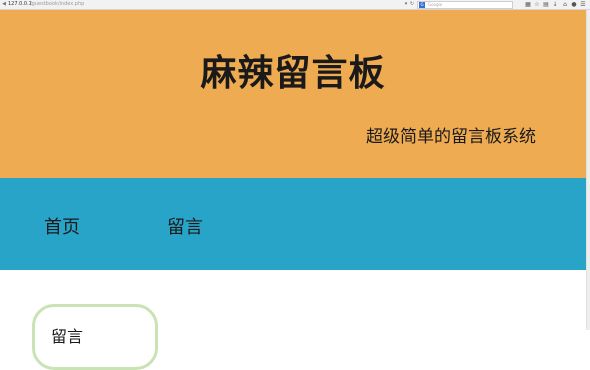 This screenshot has width=590, height=370. What do you see at coordinates (451, 137) in the screenshot?
I see `site-subtitle: 超级简单的留言板系统` at bounding box center [451, 137].